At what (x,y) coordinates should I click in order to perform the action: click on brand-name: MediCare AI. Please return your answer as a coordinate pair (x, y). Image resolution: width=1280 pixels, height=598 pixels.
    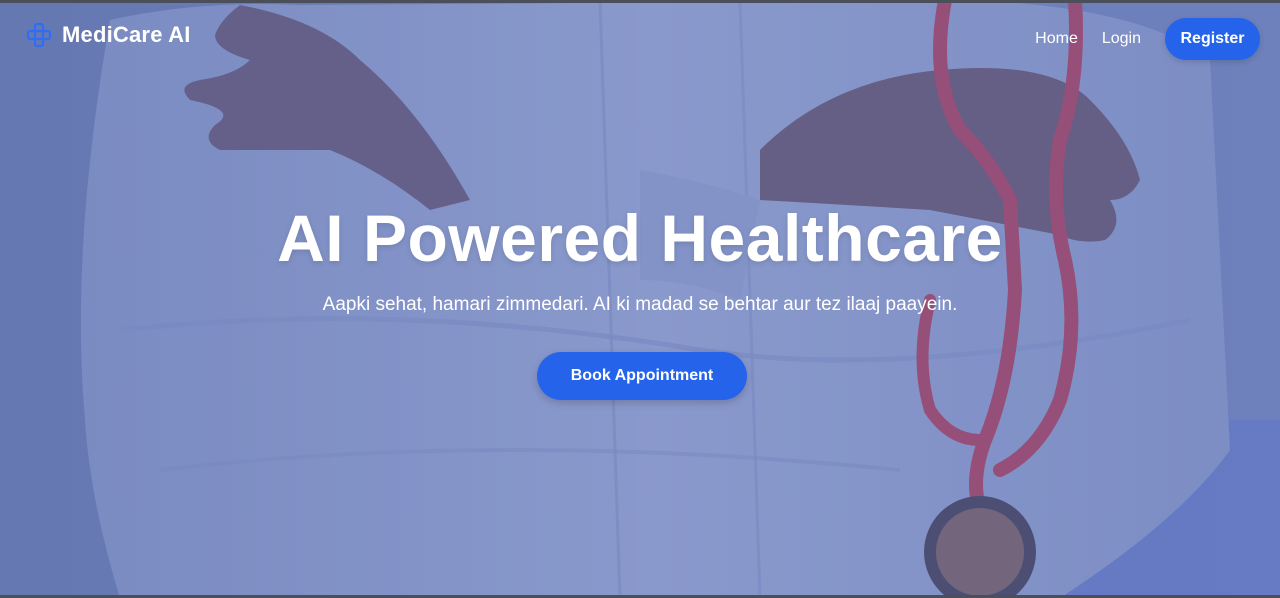
    Looking at the image, I should click on (126, 34).